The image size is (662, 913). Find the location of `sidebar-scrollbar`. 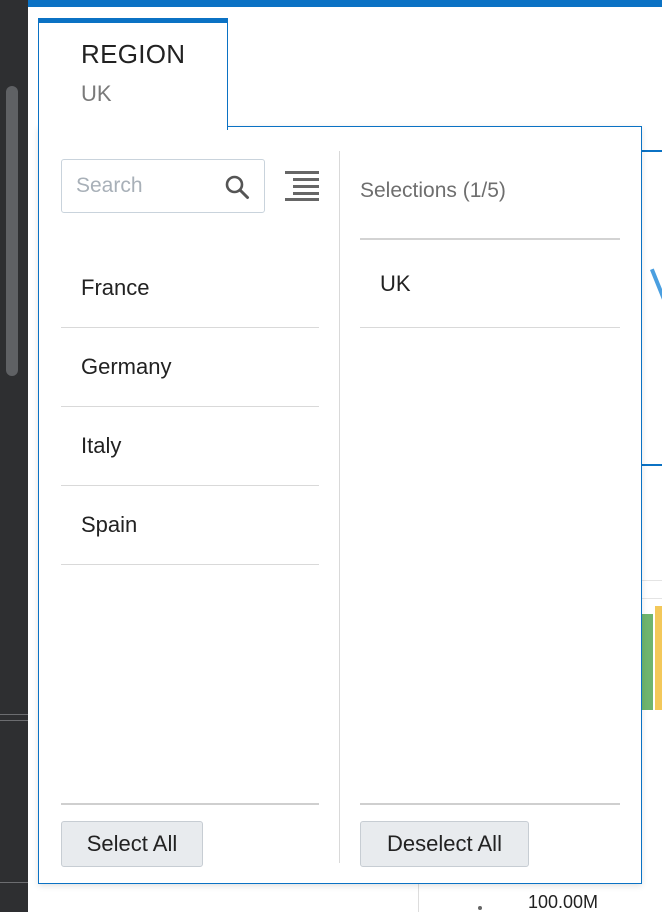

sidebar-scrollbar is located at coordinates (12, 231).